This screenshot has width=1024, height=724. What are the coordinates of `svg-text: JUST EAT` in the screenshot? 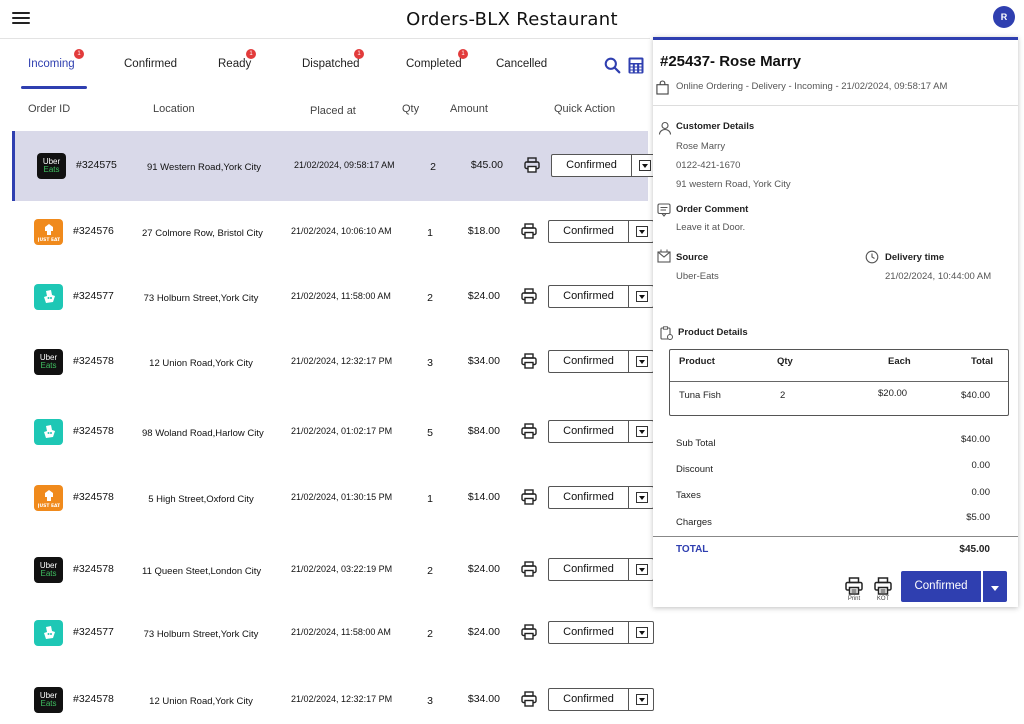 It's located at (49, 506).